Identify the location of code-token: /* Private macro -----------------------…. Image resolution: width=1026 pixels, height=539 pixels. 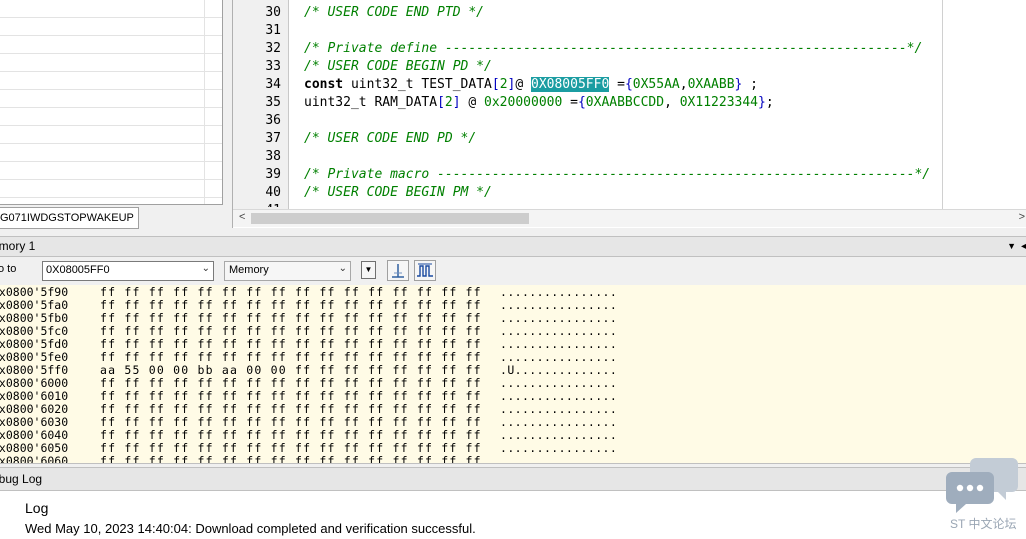
(617, 174).